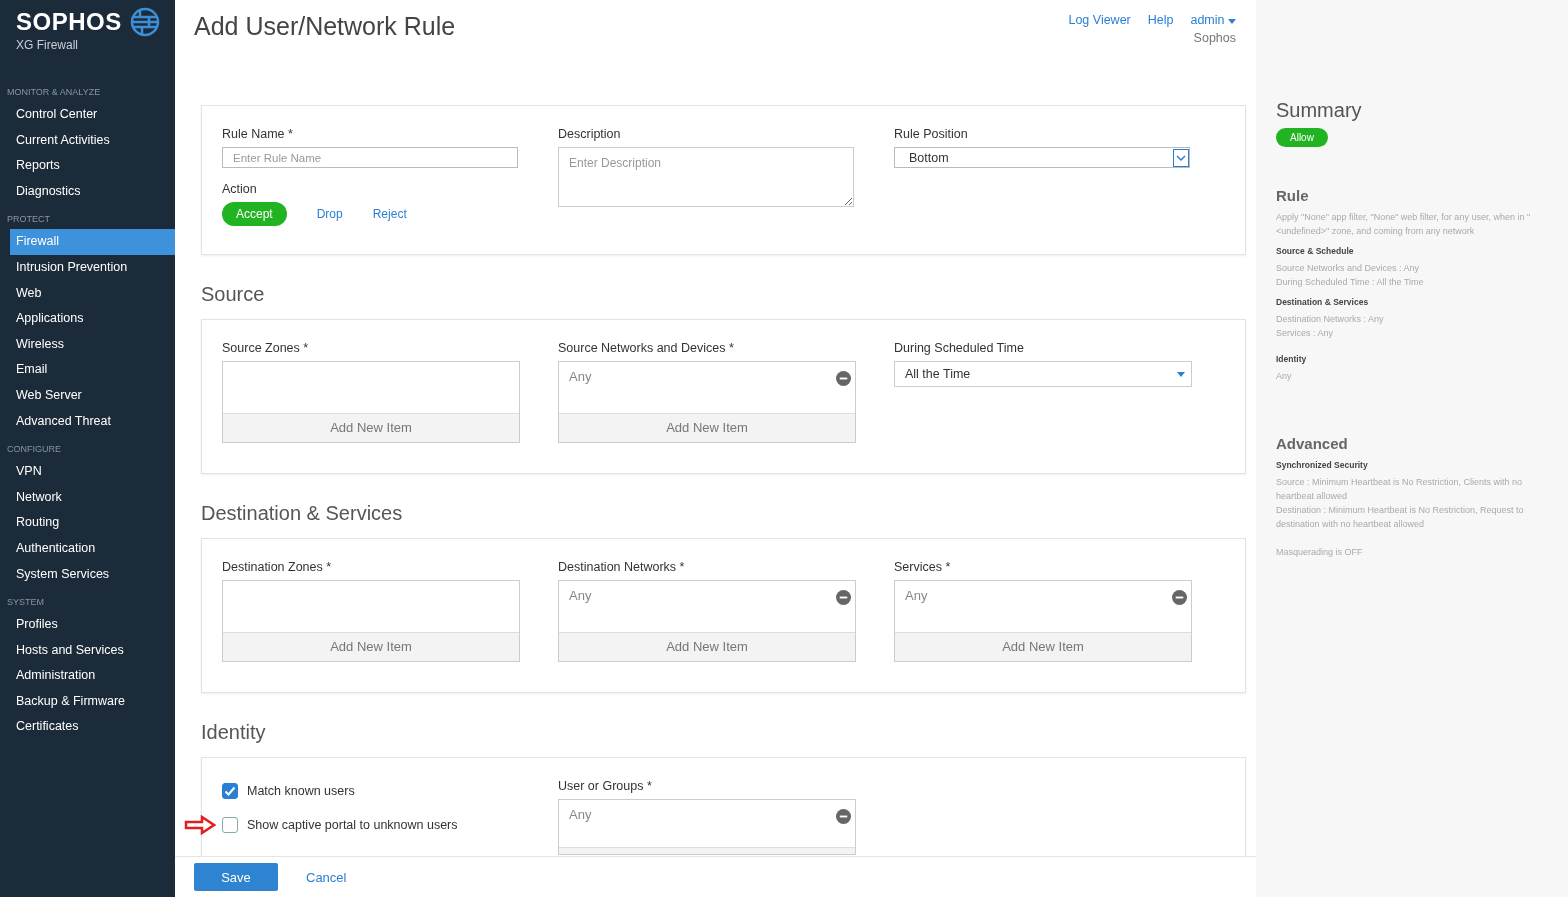  What do you see at coordinates (87, 574) in the screenshot?
I see `nav-item: System Services` at bounding box center [87, 574].